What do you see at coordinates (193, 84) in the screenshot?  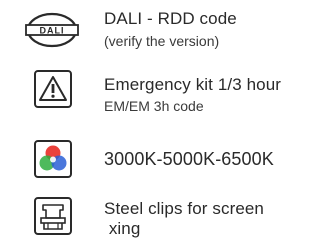 I see `emergency-title: Emergency kit 1/3 hour` at bounding box center [193, 84].